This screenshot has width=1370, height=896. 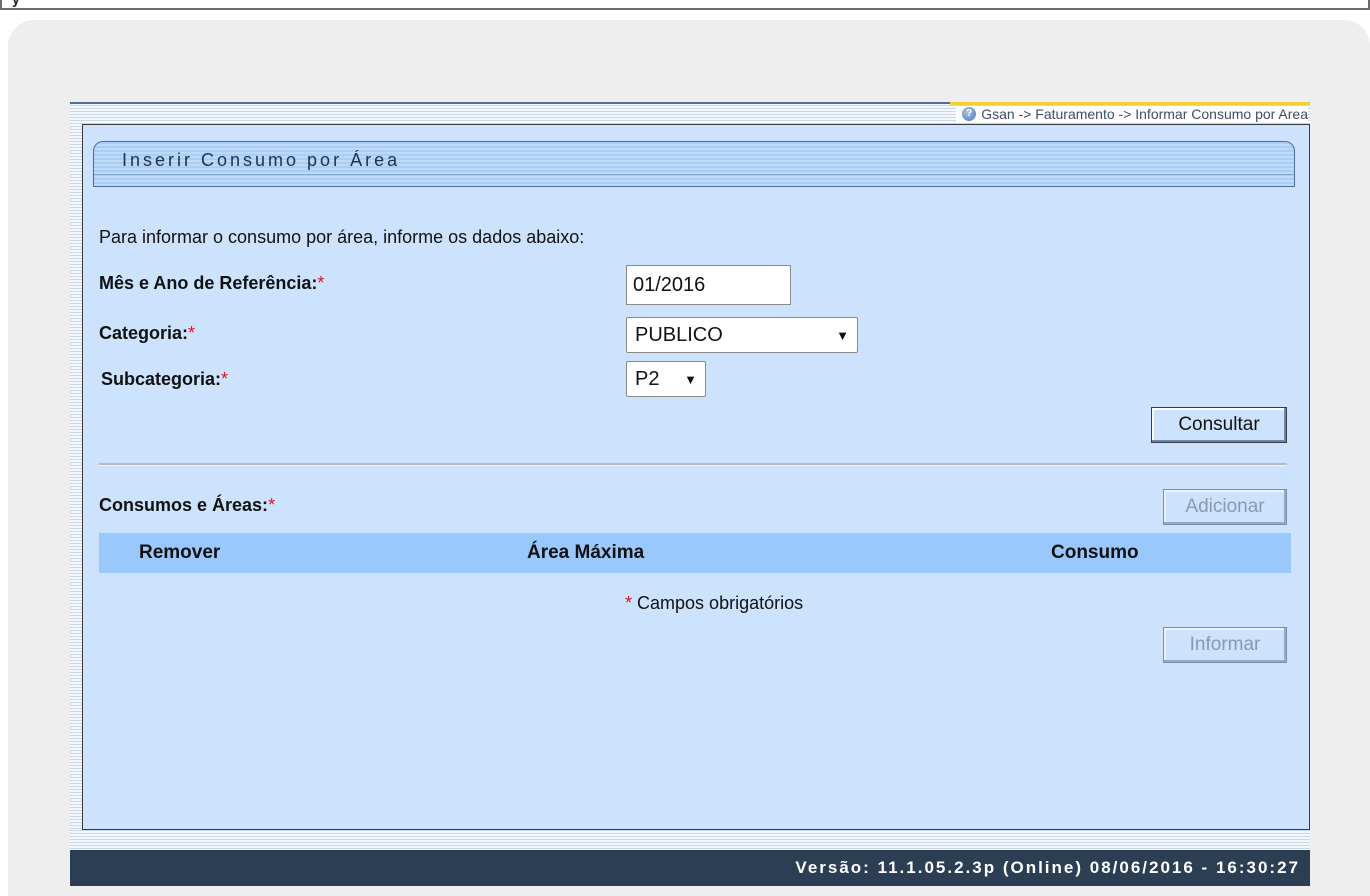 I want to click on reference-month-year-input: 01/2016, so click(x=708, y=285).